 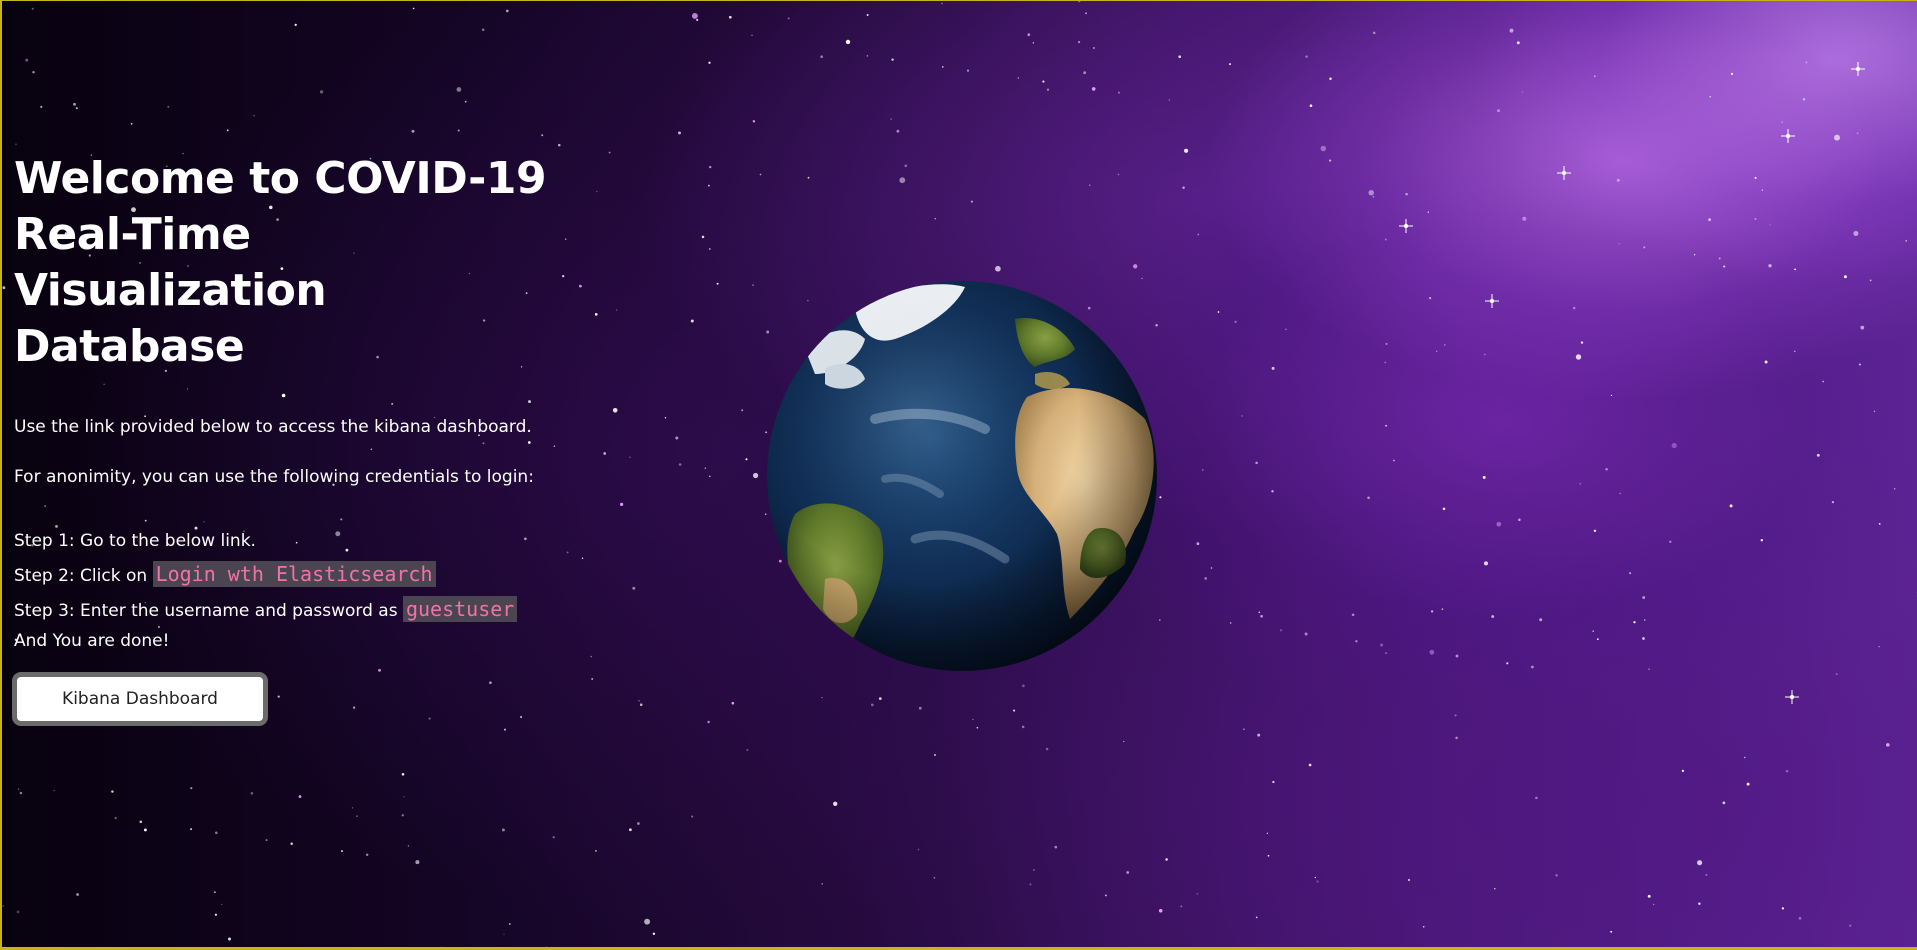 What do you see at coordinates (129, 346) in the screenshot?
I see `title-line-3: Database` at bounding box center [129, 346].